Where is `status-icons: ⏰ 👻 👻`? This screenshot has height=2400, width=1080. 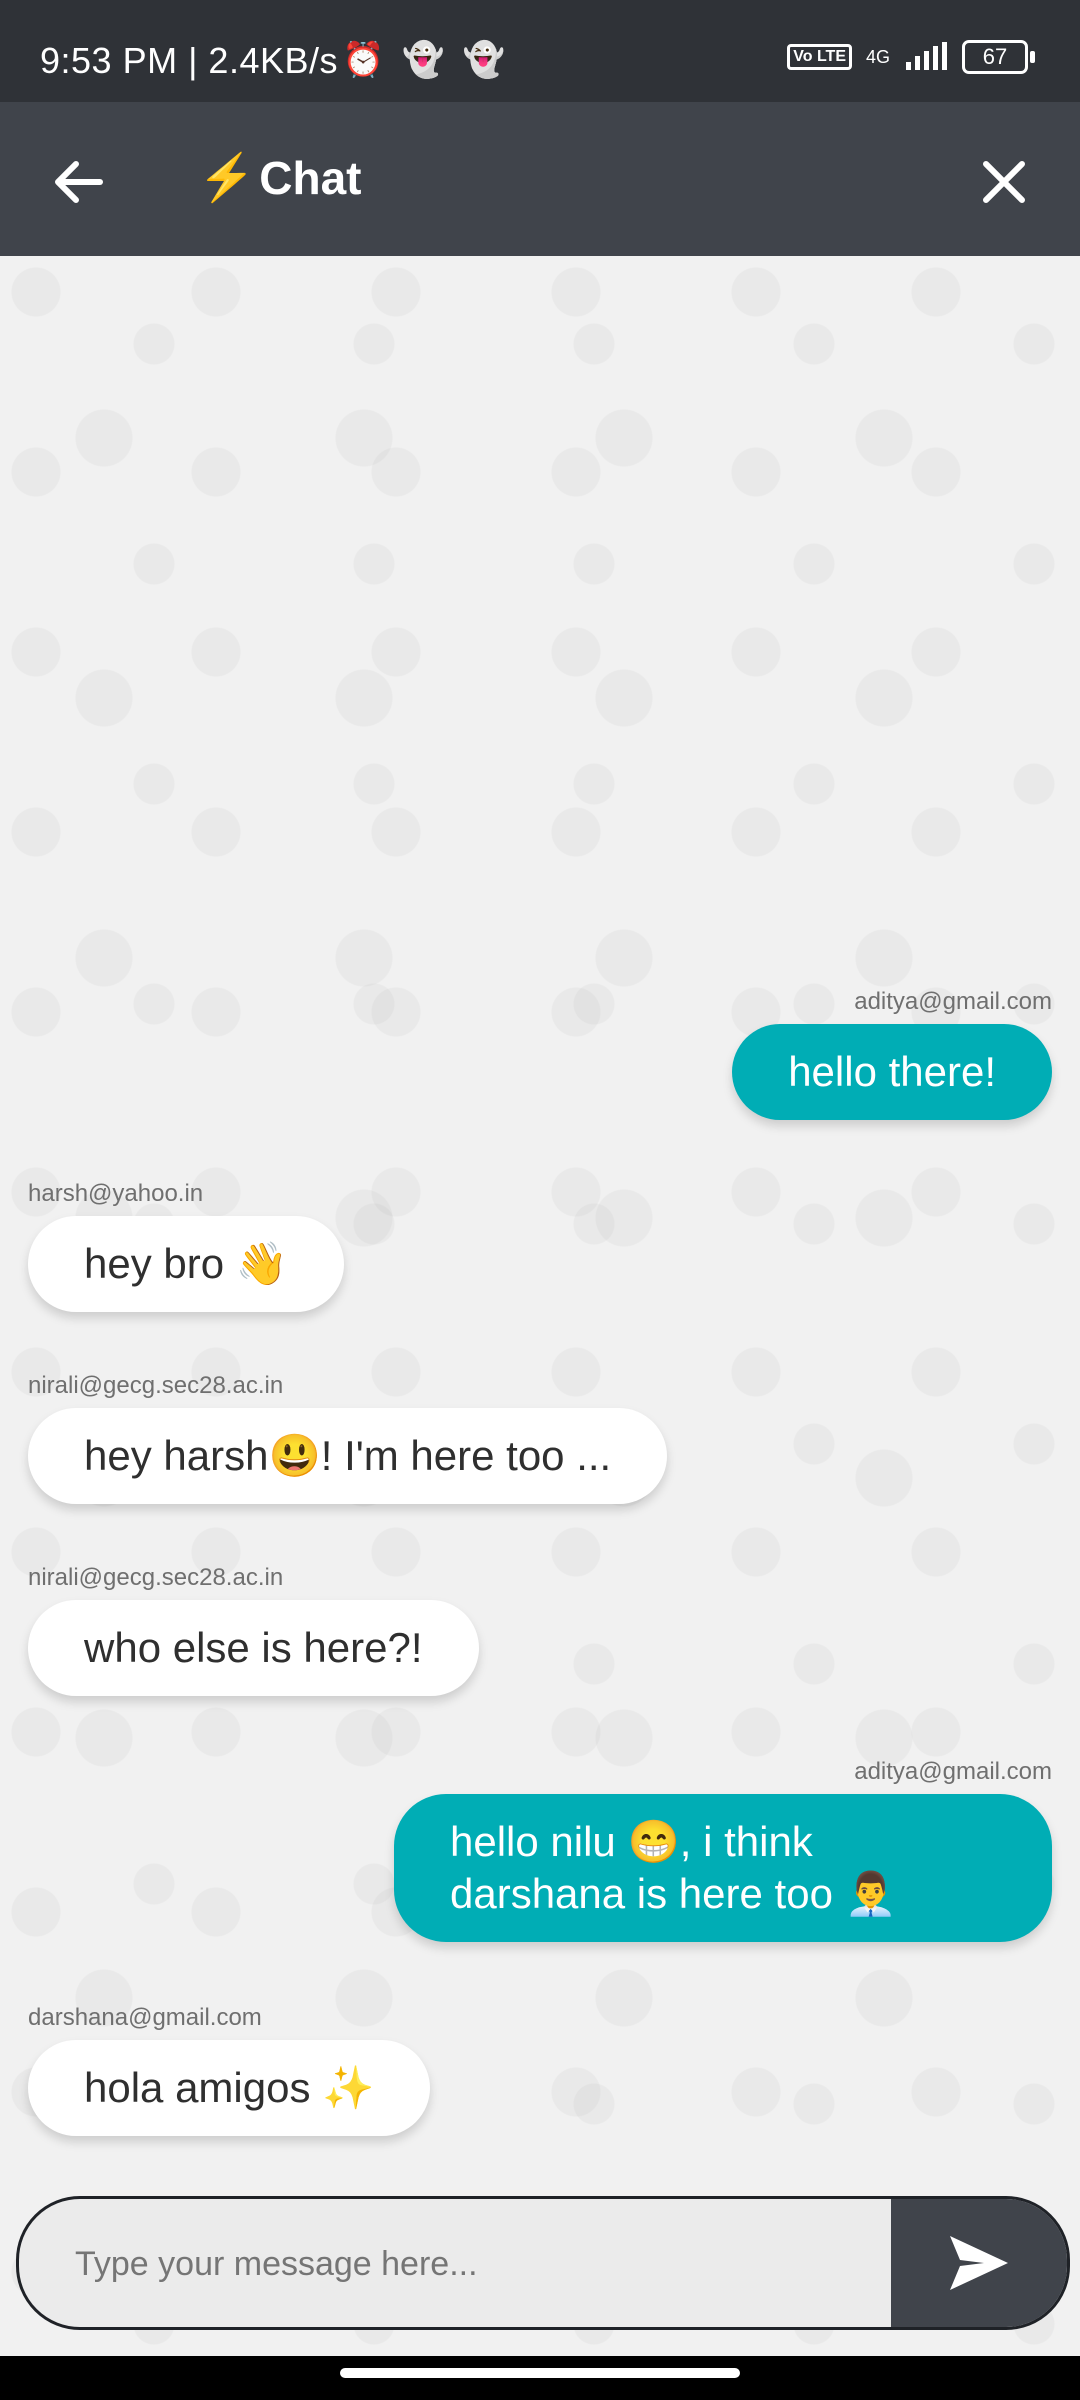
status-icons: ⏰ 👻 👻 is located at coordinates (423, 60).